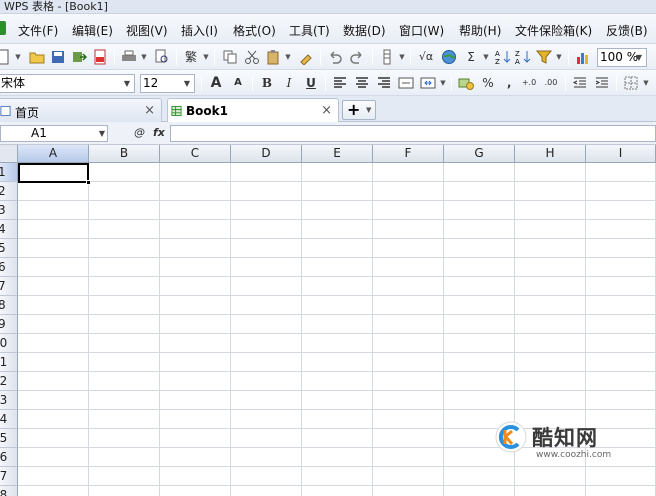 The width and height of the screenshot is (656, 496). I want to click on wps-logo-icon, so click(3, 28).